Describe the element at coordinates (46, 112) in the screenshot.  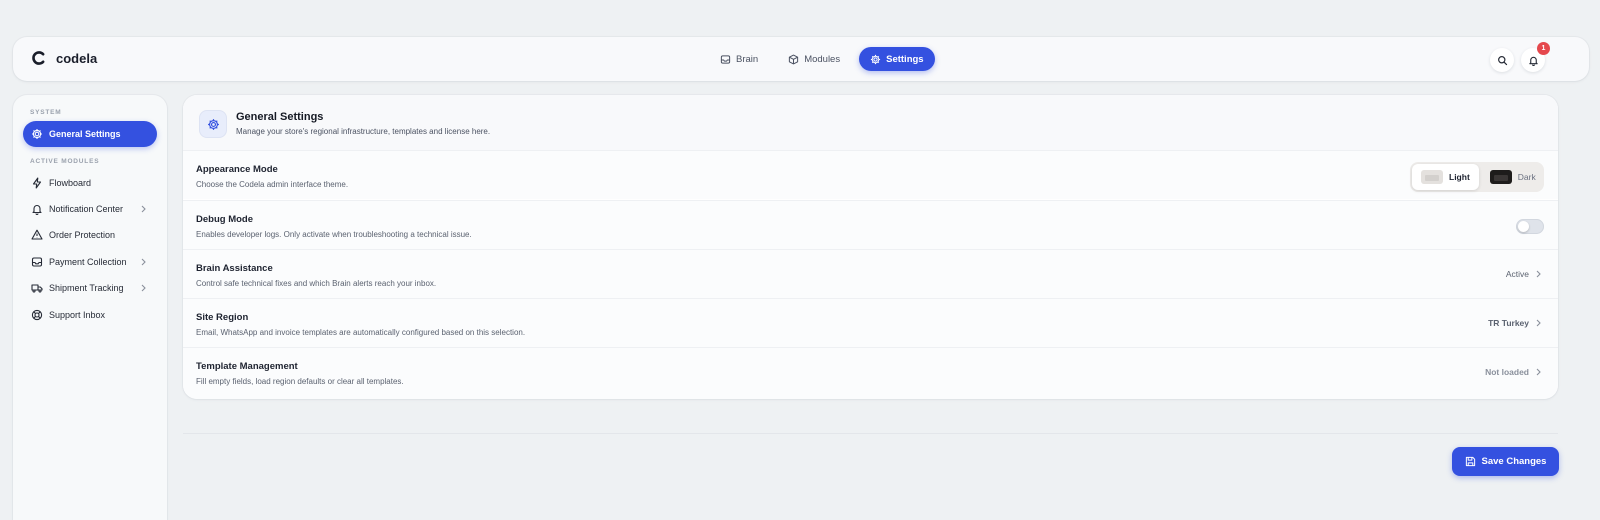
I see `sidebar-section-system: SYSTEM` at that location.